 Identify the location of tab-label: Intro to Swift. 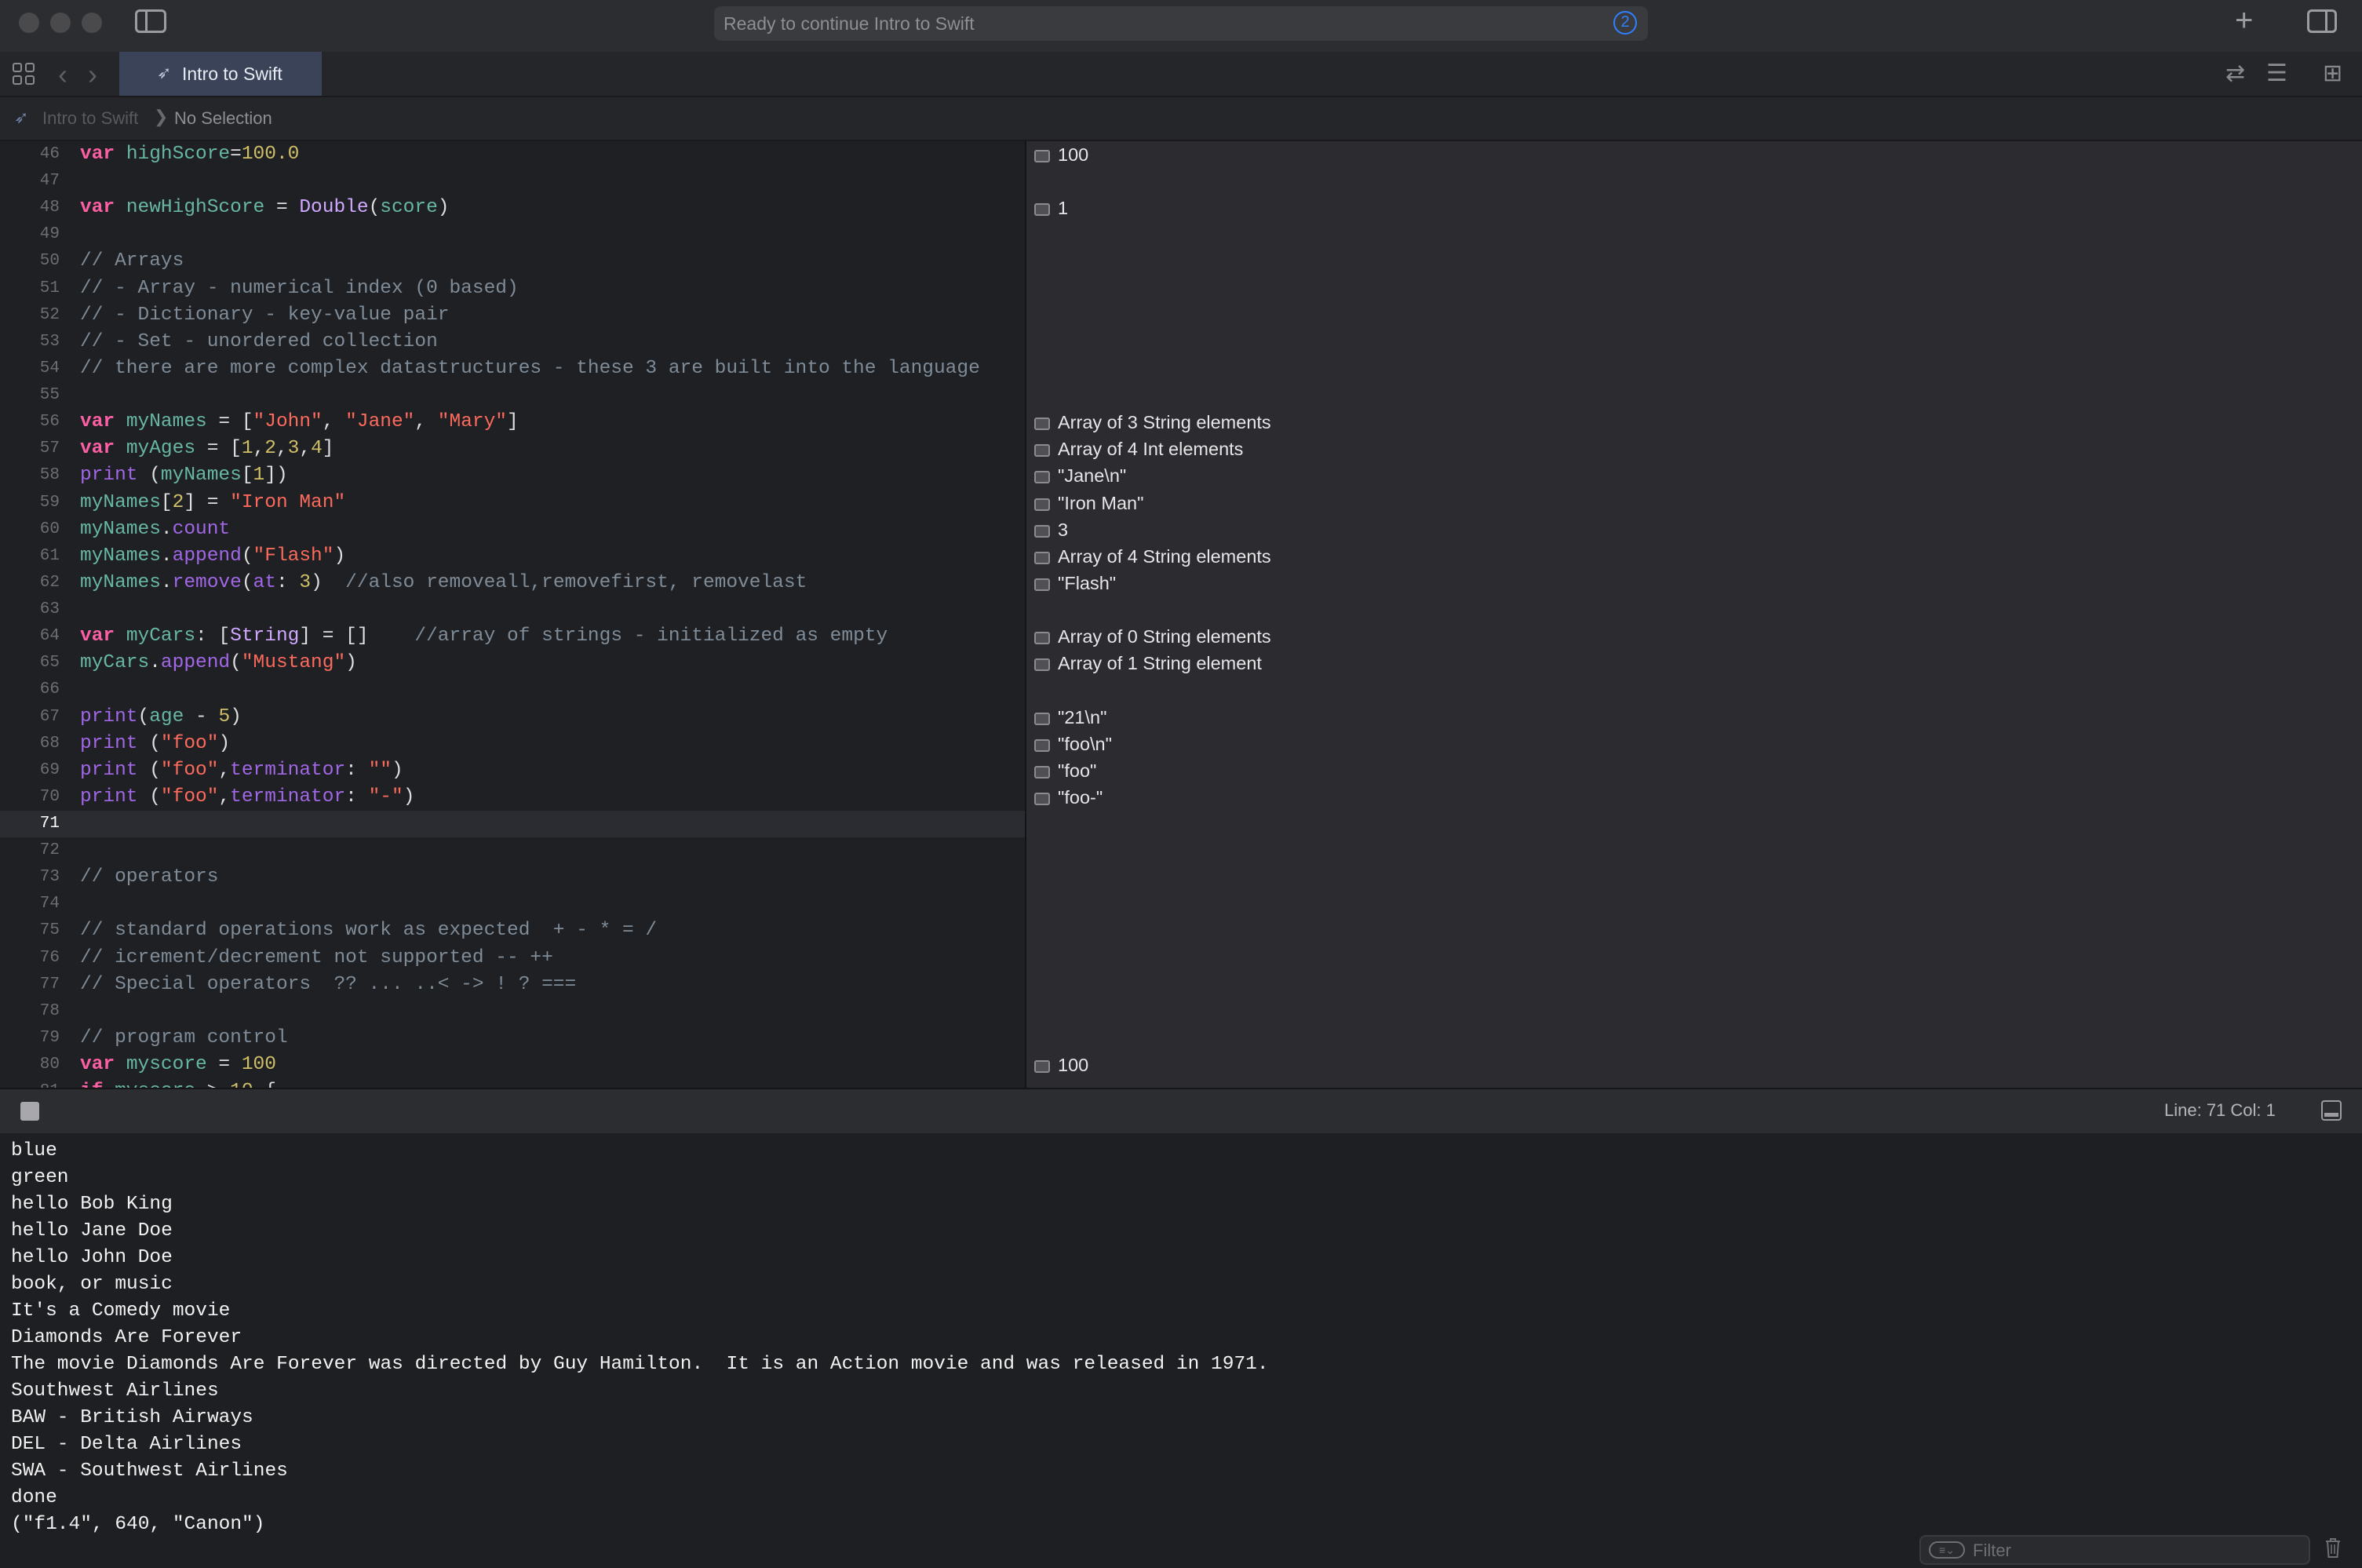
(232, 74).